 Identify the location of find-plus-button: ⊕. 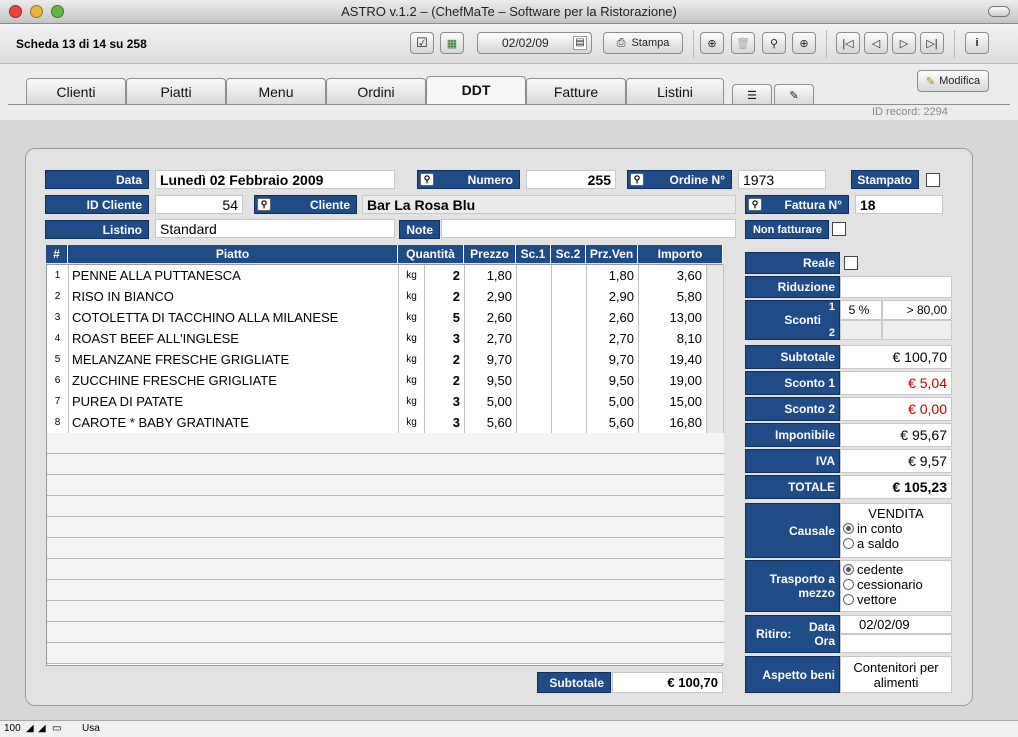
(804, 43).